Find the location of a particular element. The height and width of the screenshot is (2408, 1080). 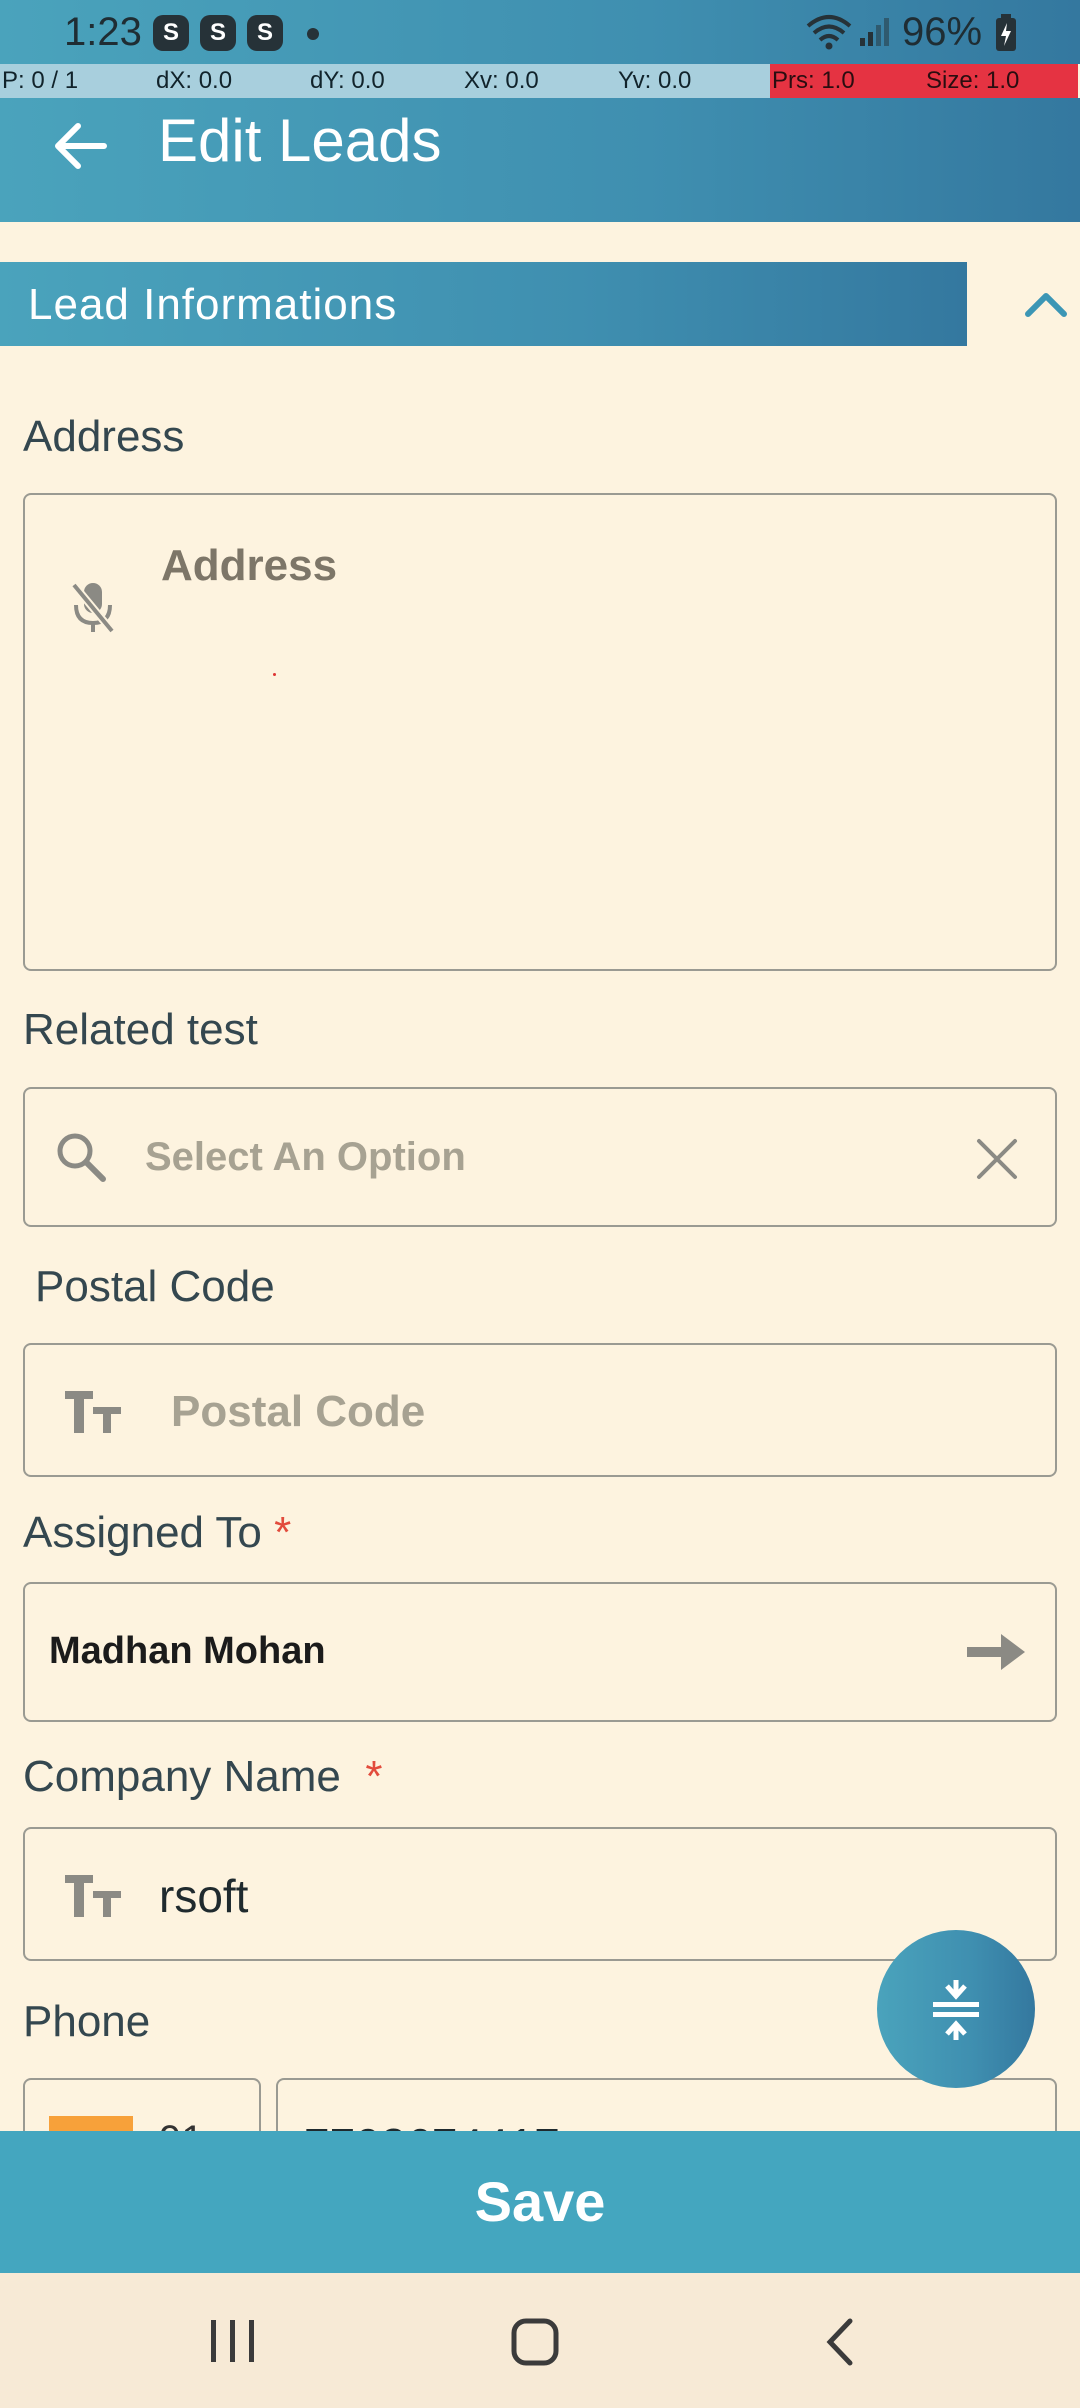

save-button: Save is located at coordinates (540, 2202).